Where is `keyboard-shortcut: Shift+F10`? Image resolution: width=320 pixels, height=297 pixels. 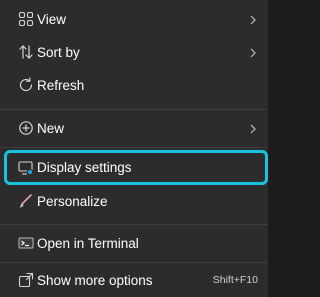
keyboard-shortcut: Shift+F10 is located at coordinates (235, 280).